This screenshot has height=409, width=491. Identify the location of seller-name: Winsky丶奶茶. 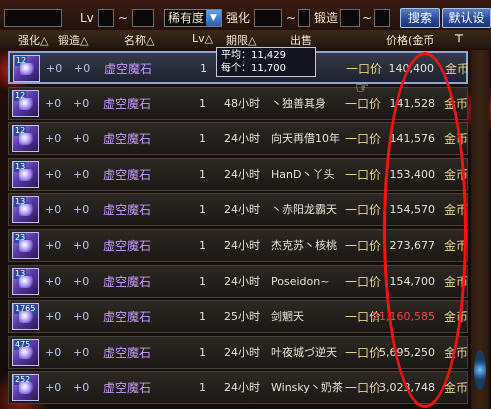
(307, 388).